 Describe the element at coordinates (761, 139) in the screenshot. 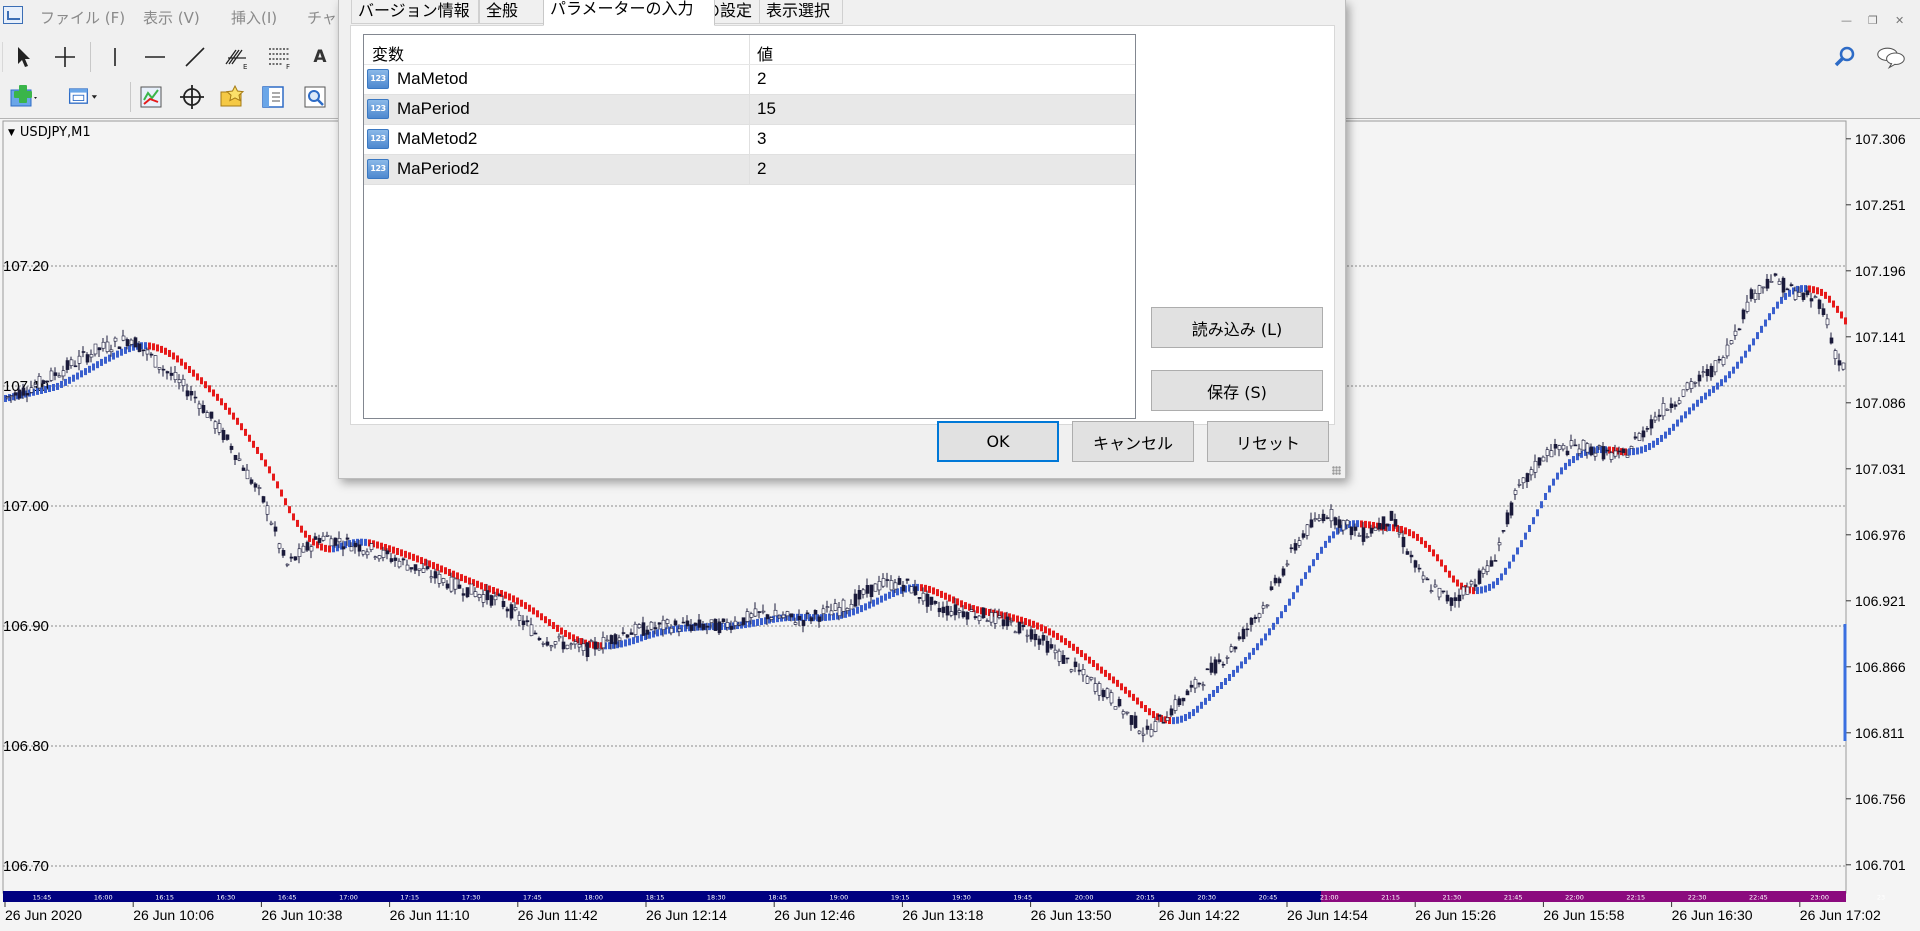

I see `param-value: 3` at that location.